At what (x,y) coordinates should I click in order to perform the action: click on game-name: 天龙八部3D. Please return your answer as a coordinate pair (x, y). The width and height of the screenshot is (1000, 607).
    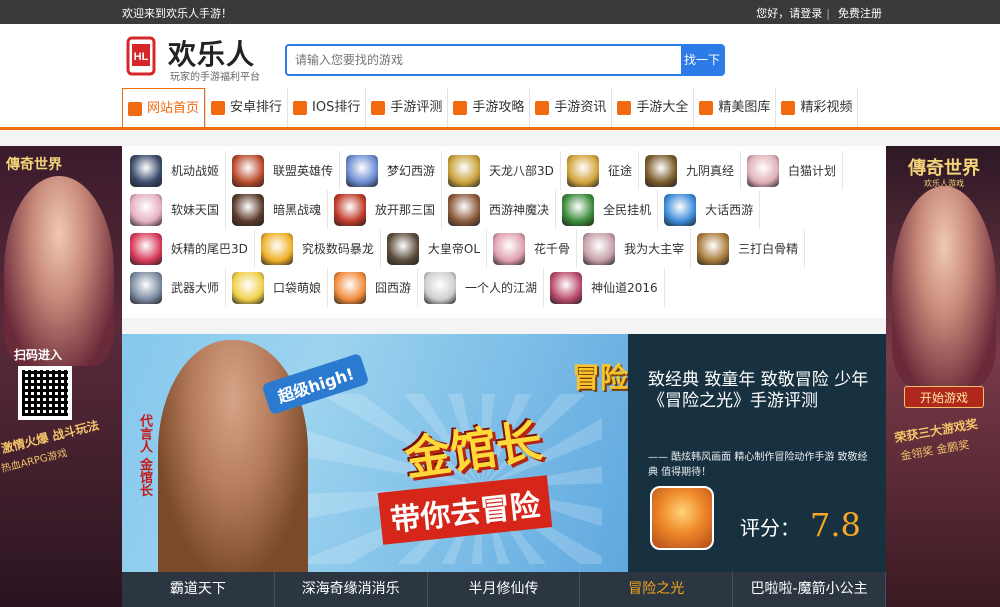
    Looking at the image, I should click on (521, 170).